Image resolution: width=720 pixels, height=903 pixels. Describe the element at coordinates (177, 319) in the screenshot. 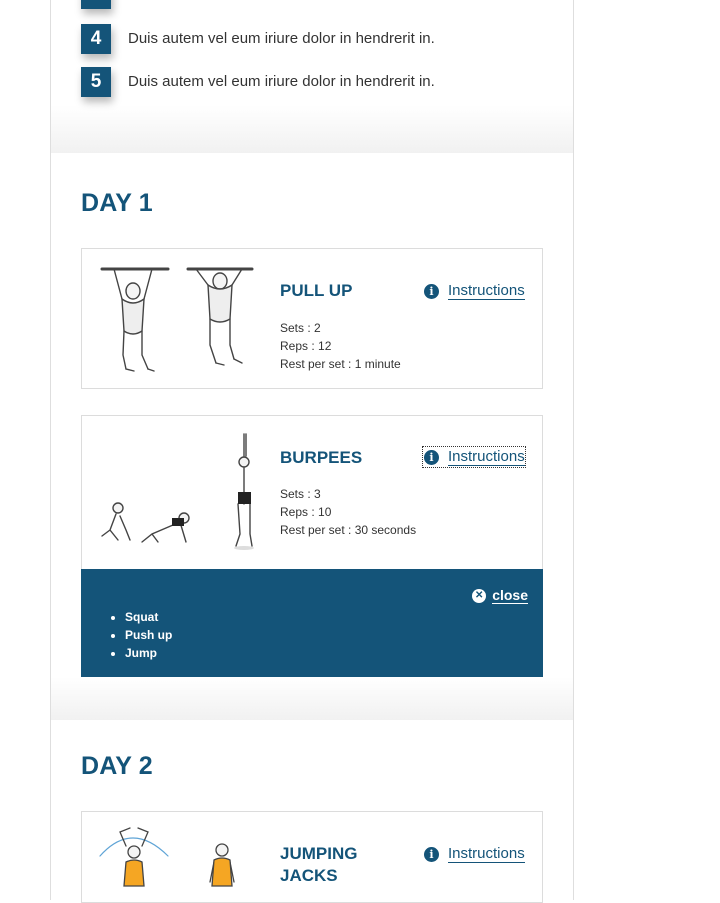

I see `pull-up-illustration-icon` at that location.